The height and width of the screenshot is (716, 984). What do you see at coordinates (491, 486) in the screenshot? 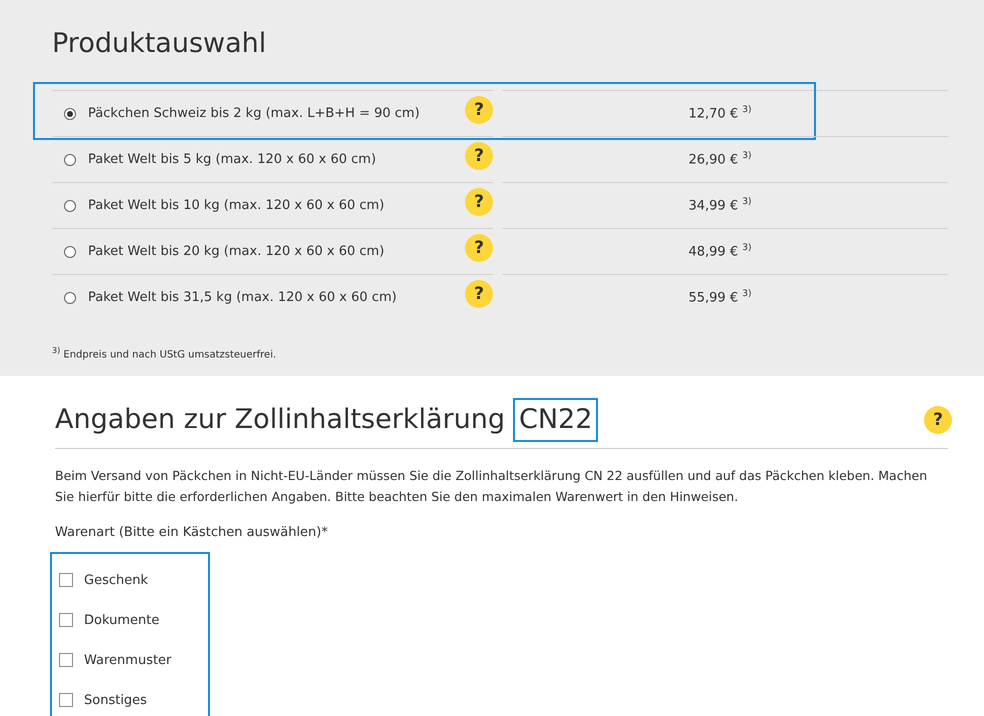
I see `description-text: Beim Versand von Päckchen in Nicht-EU-Länder müssen Sie die Zollinhaltserklärung CN 22 ausfüllen und auf das Päckchen kleben. Machen Sie hierfür bitte die erforderlichen Angaben. Bitte beachten Sie den maximalen Warenwert in den Hinweisen.` at bounding box center [491, 486].